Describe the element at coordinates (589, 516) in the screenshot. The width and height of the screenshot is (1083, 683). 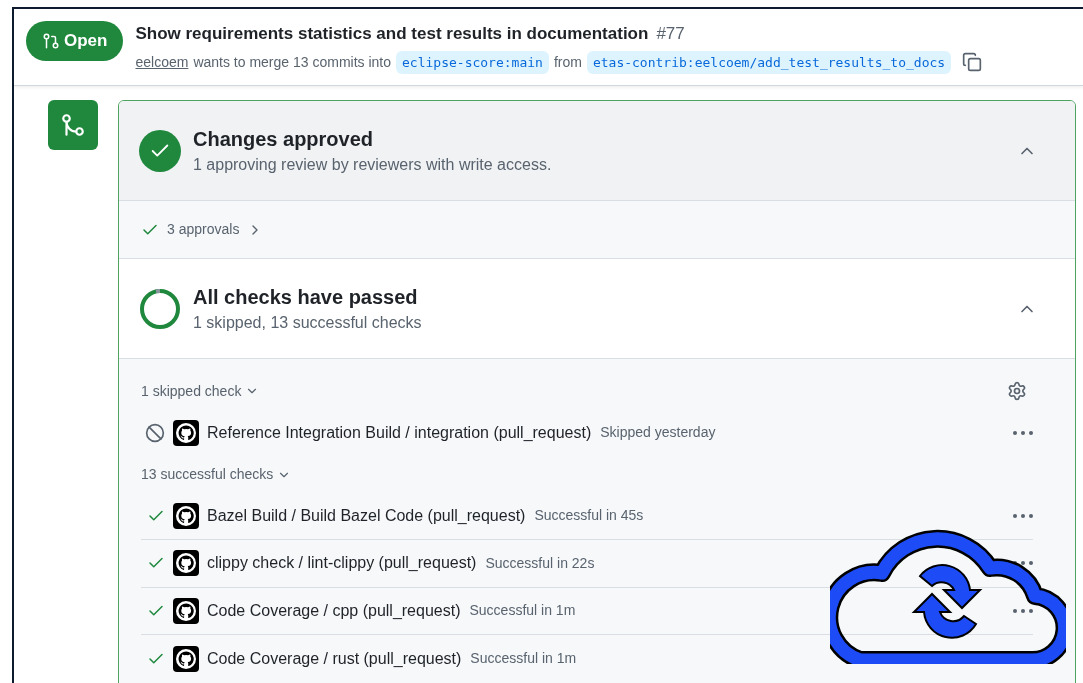
I see `check-result: Successful in 45s` at that location.